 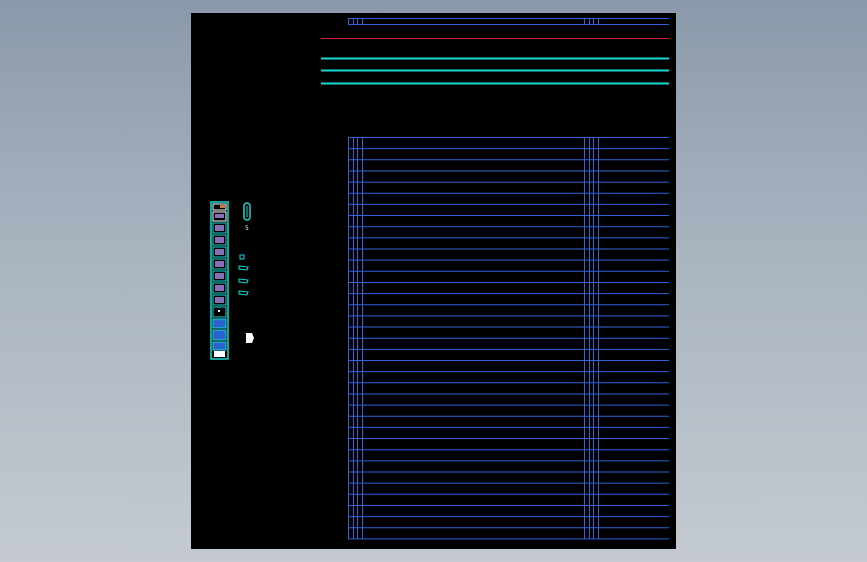 What do you see at coordinates (222, 206) in the screenshot?
I see `strip-cell-1-orange` at bounding box center [222, 206].